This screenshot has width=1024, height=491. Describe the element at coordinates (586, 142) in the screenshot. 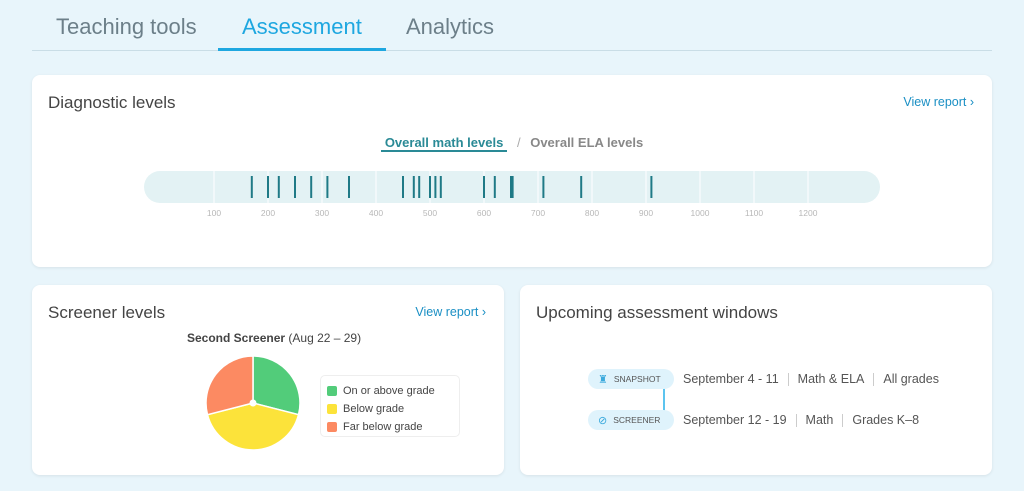

I see `ela-levels-toggle: Overall ELA levels` at that location.